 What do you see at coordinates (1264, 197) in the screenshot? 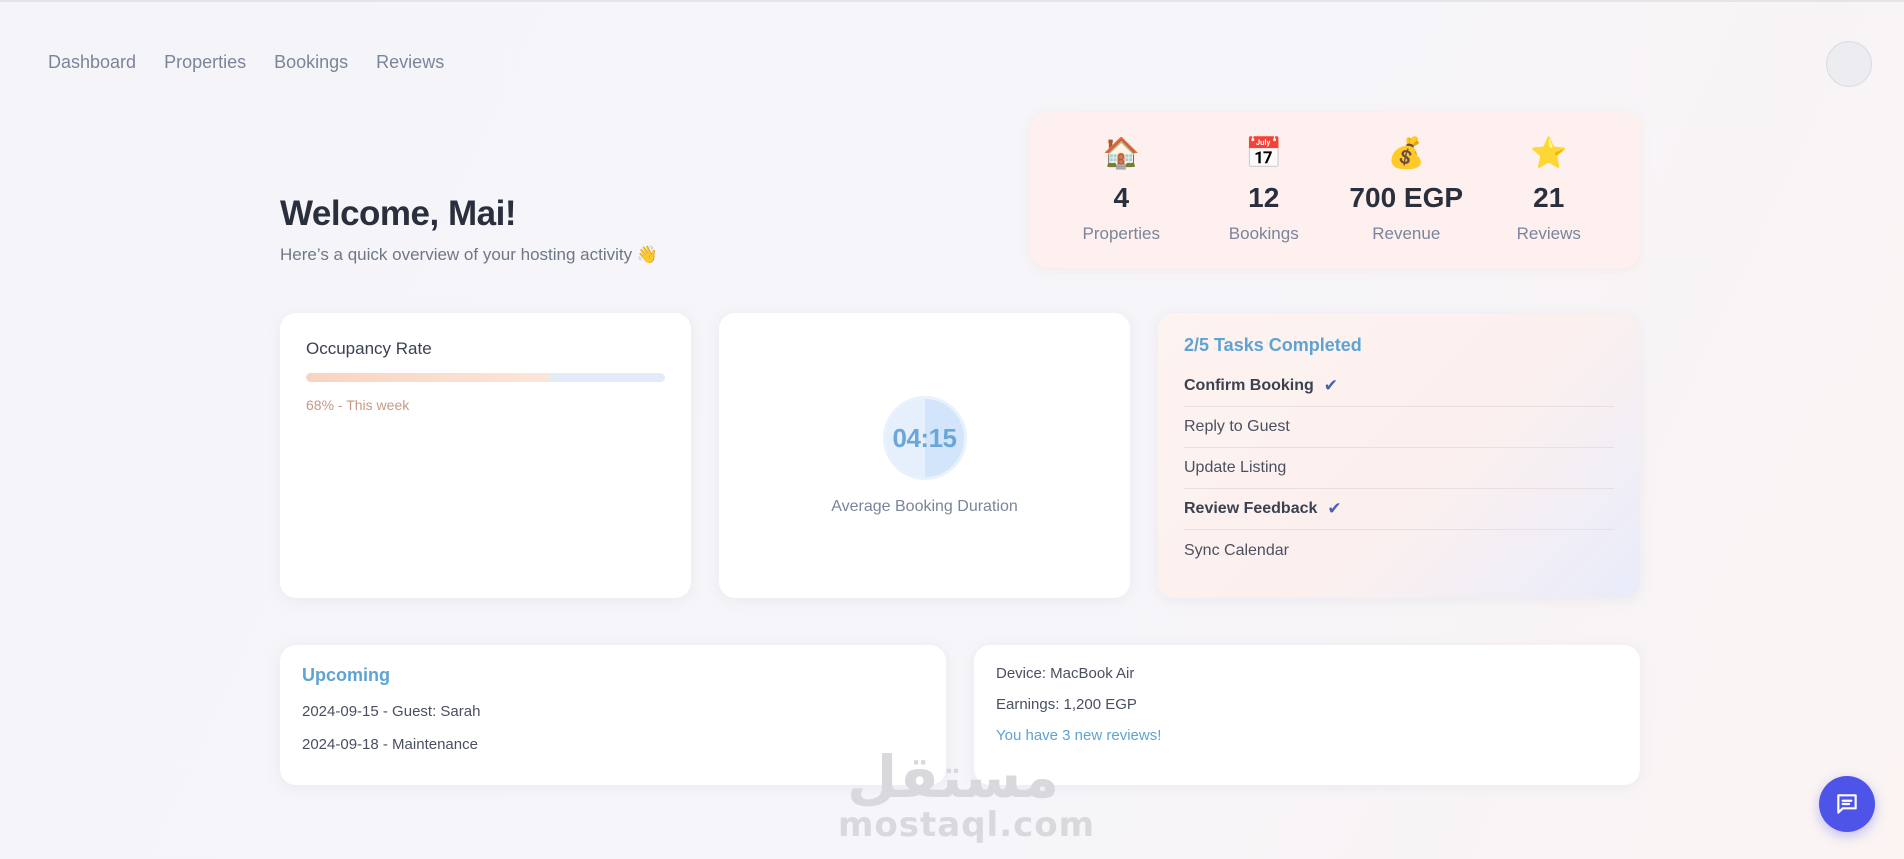
I see `stat-value: 12` at bounding box center [1264, 197].